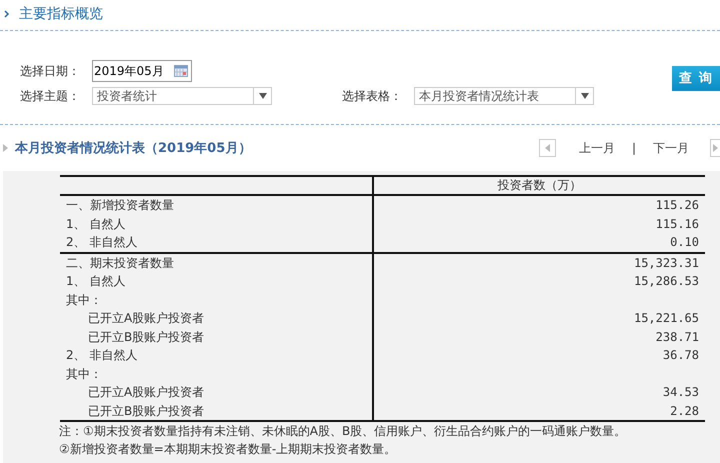  I want to click on calendar-icon, so click(181, 71).